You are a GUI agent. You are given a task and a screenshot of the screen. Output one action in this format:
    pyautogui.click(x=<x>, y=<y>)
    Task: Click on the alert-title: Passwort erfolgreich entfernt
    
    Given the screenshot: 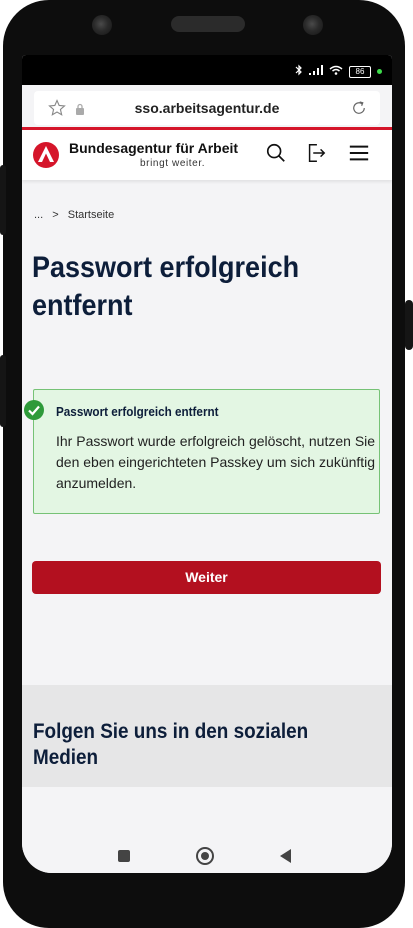 What is the action you would take?
    pyautogui.click(x=137, y=411)
    